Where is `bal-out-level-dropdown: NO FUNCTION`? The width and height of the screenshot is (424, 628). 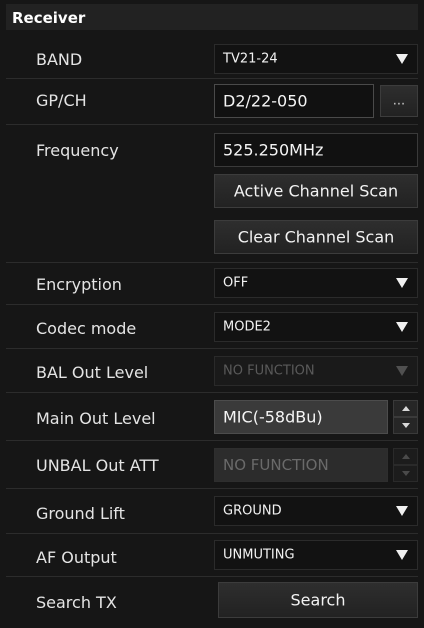 bal-out-level-dropdown: NO FUNCTION is located at coordinates (316, 371).